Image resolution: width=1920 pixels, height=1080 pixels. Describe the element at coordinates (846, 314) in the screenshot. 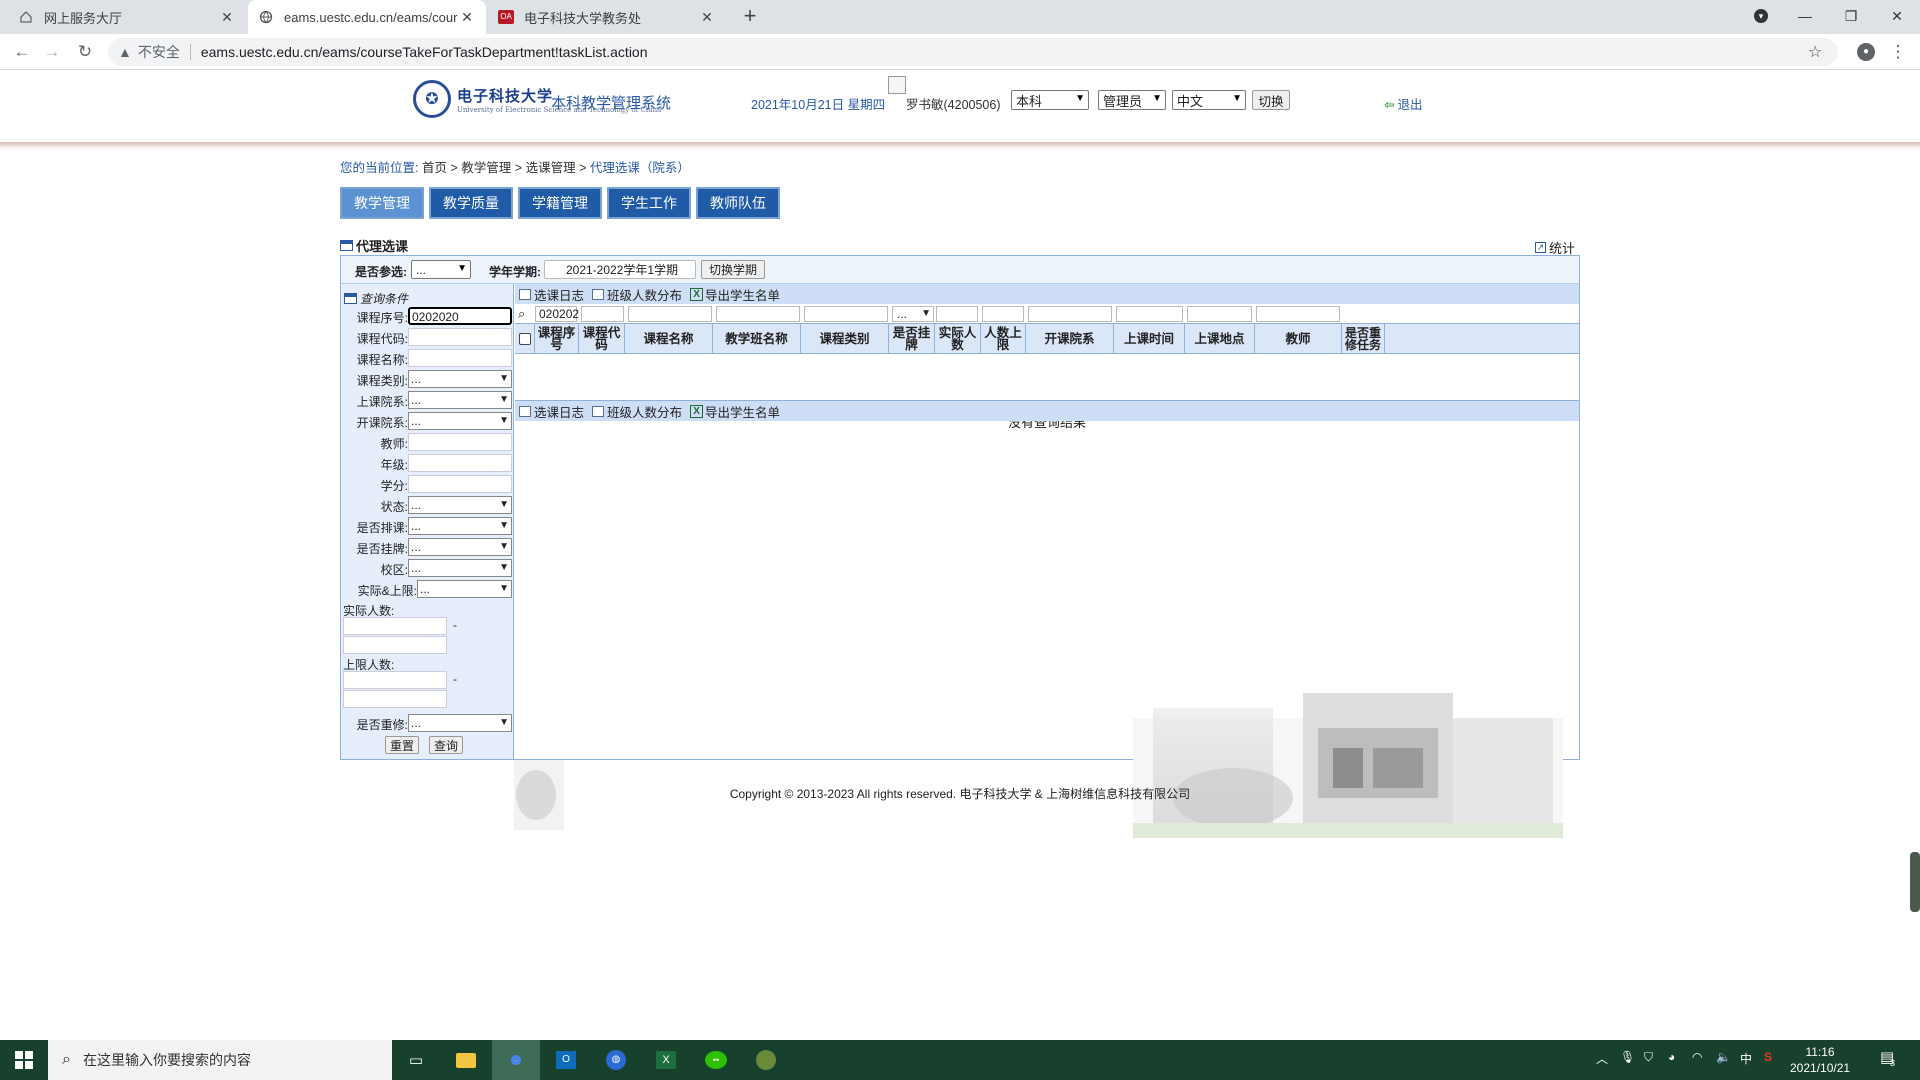

I see `filter-type-input` at that location.